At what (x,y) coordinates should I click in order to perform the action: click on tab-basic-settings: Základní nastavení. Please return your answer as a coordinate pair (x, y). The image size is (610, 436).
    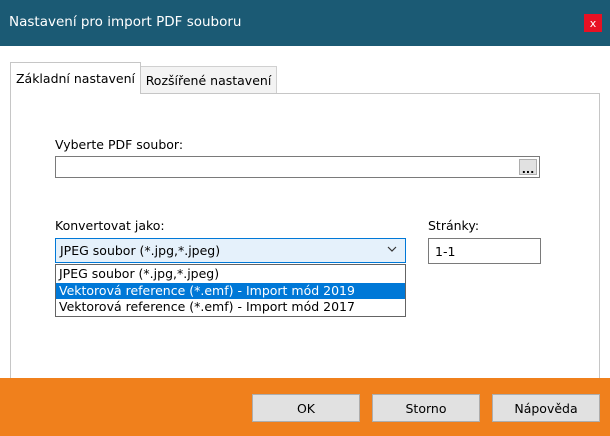
    Looking at the image, I should click on (75, 78).